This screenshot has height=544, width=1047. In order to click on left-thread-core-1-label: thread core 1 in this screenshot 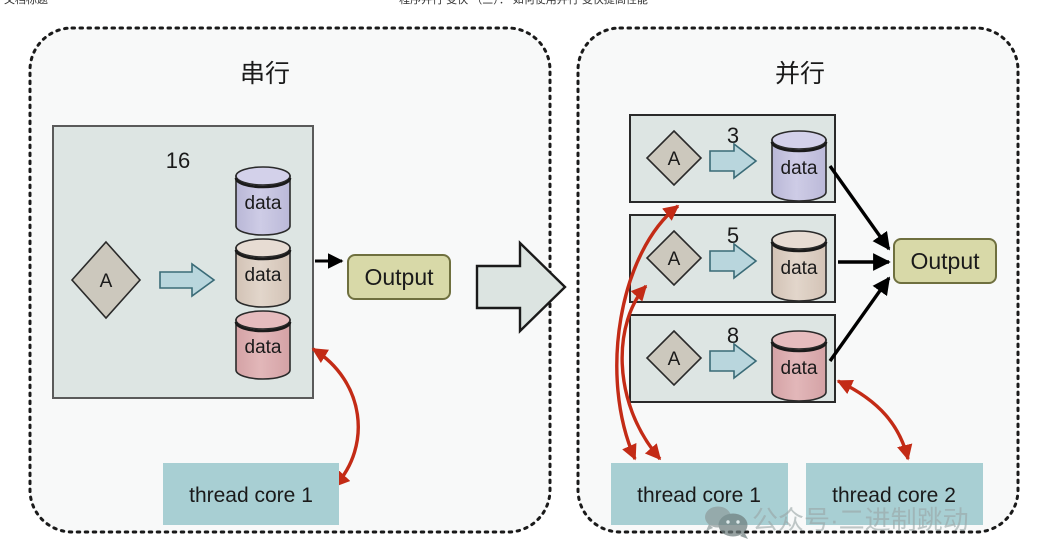, I will do `click(251, 495)`.